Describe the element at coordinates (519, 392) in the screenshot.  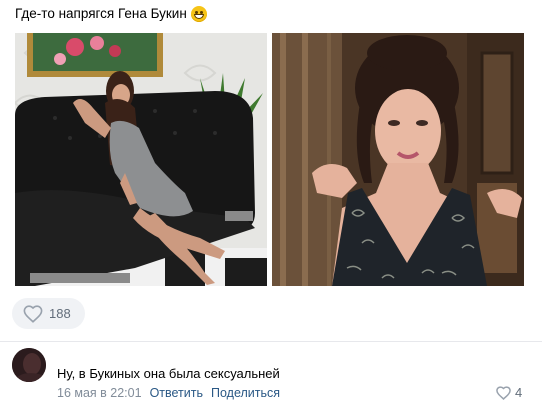
I see `comment-like-count: 4` at that location.